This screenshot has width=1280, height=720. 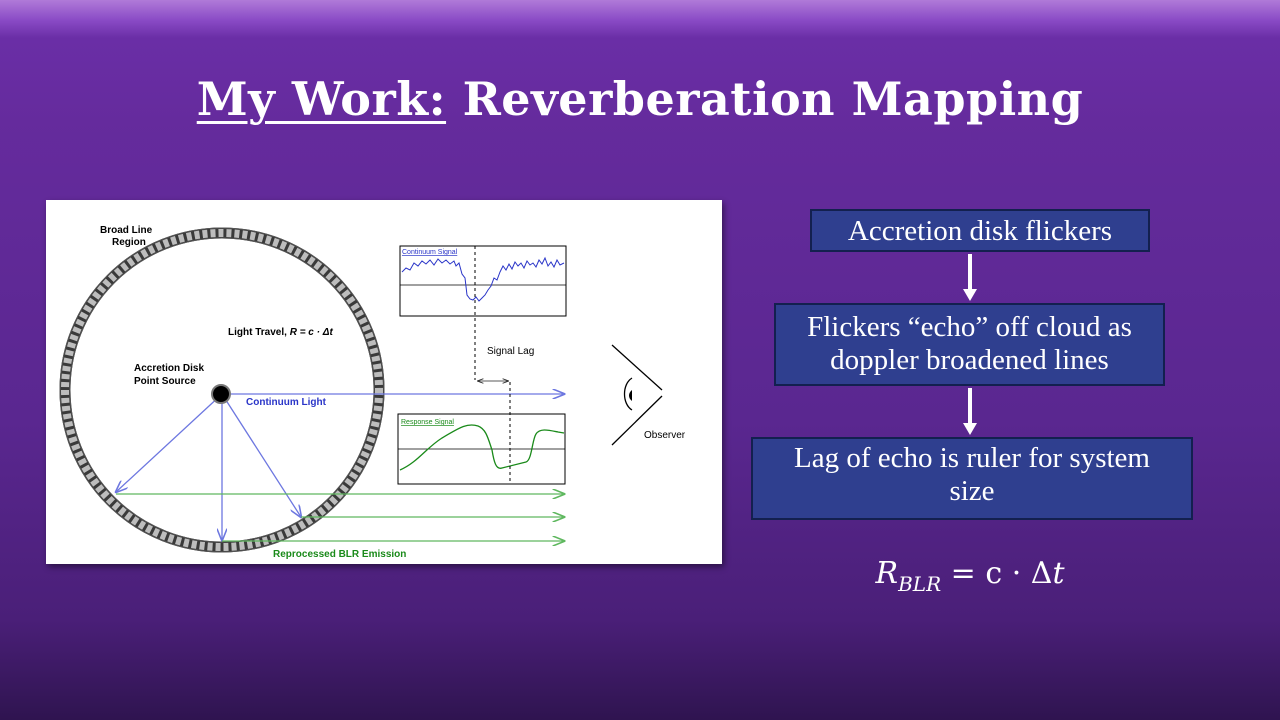 I want to click on step-box-3: Lag of echo is ruler for system size, so click(x=972, y=478).